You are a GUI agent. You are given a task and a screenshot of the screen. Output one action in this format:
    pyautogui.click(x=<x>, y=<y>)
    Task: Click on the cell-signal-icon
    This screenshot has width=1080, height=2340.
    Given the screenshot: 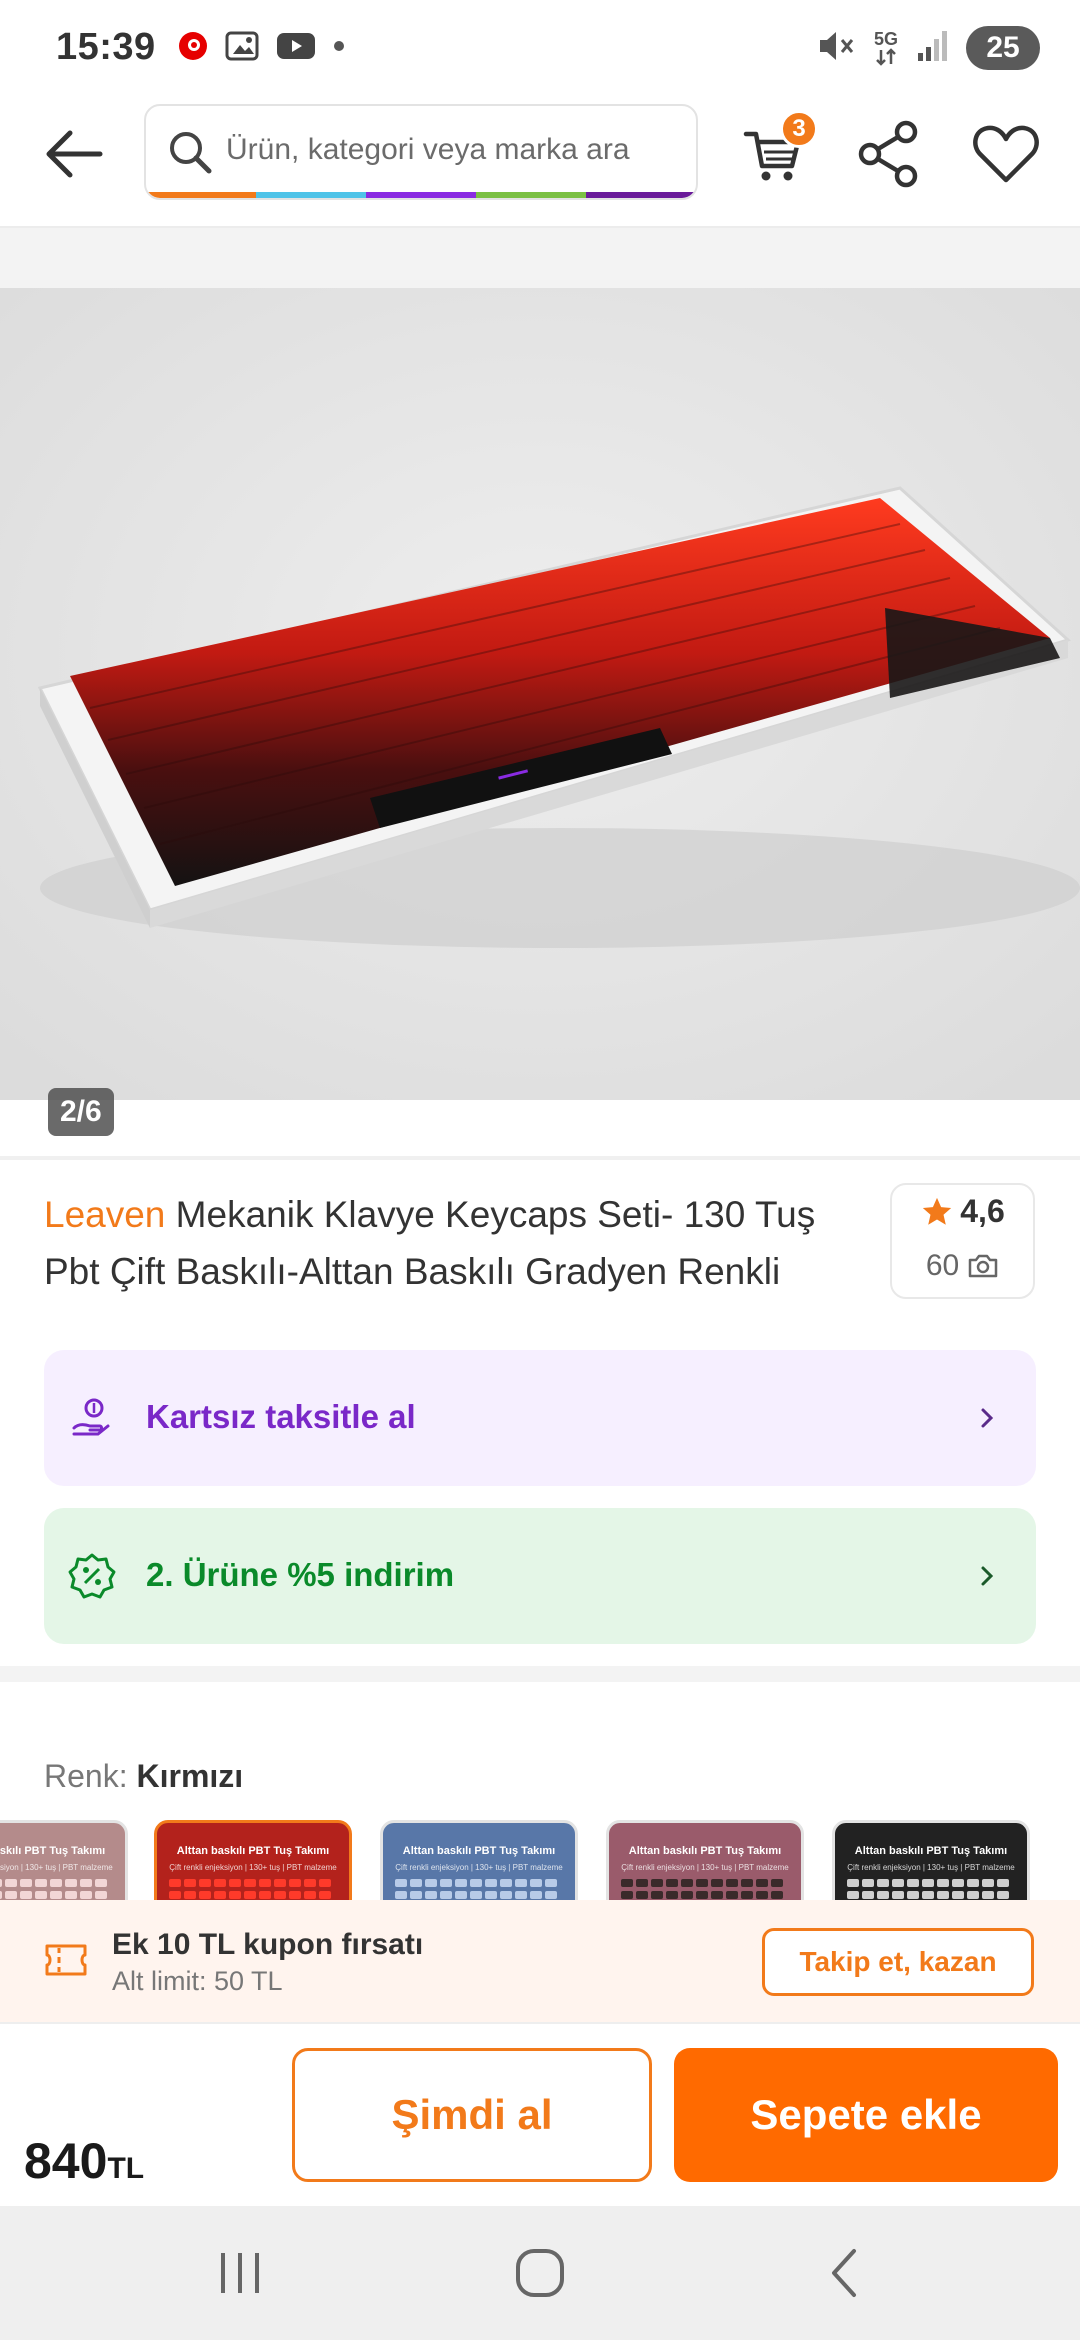 What is the action you would take?
    pyautogui.click(x=932, y=48)
    